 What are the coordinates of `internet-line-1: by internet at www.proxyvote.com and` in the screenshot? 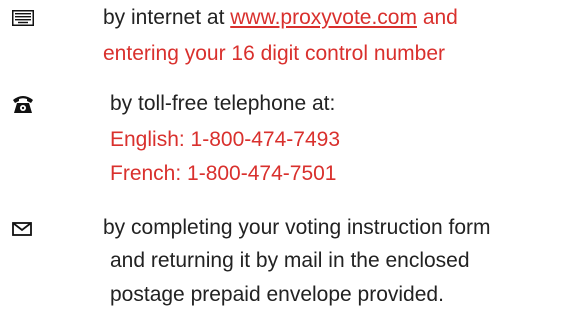 It's located at (280, 18).